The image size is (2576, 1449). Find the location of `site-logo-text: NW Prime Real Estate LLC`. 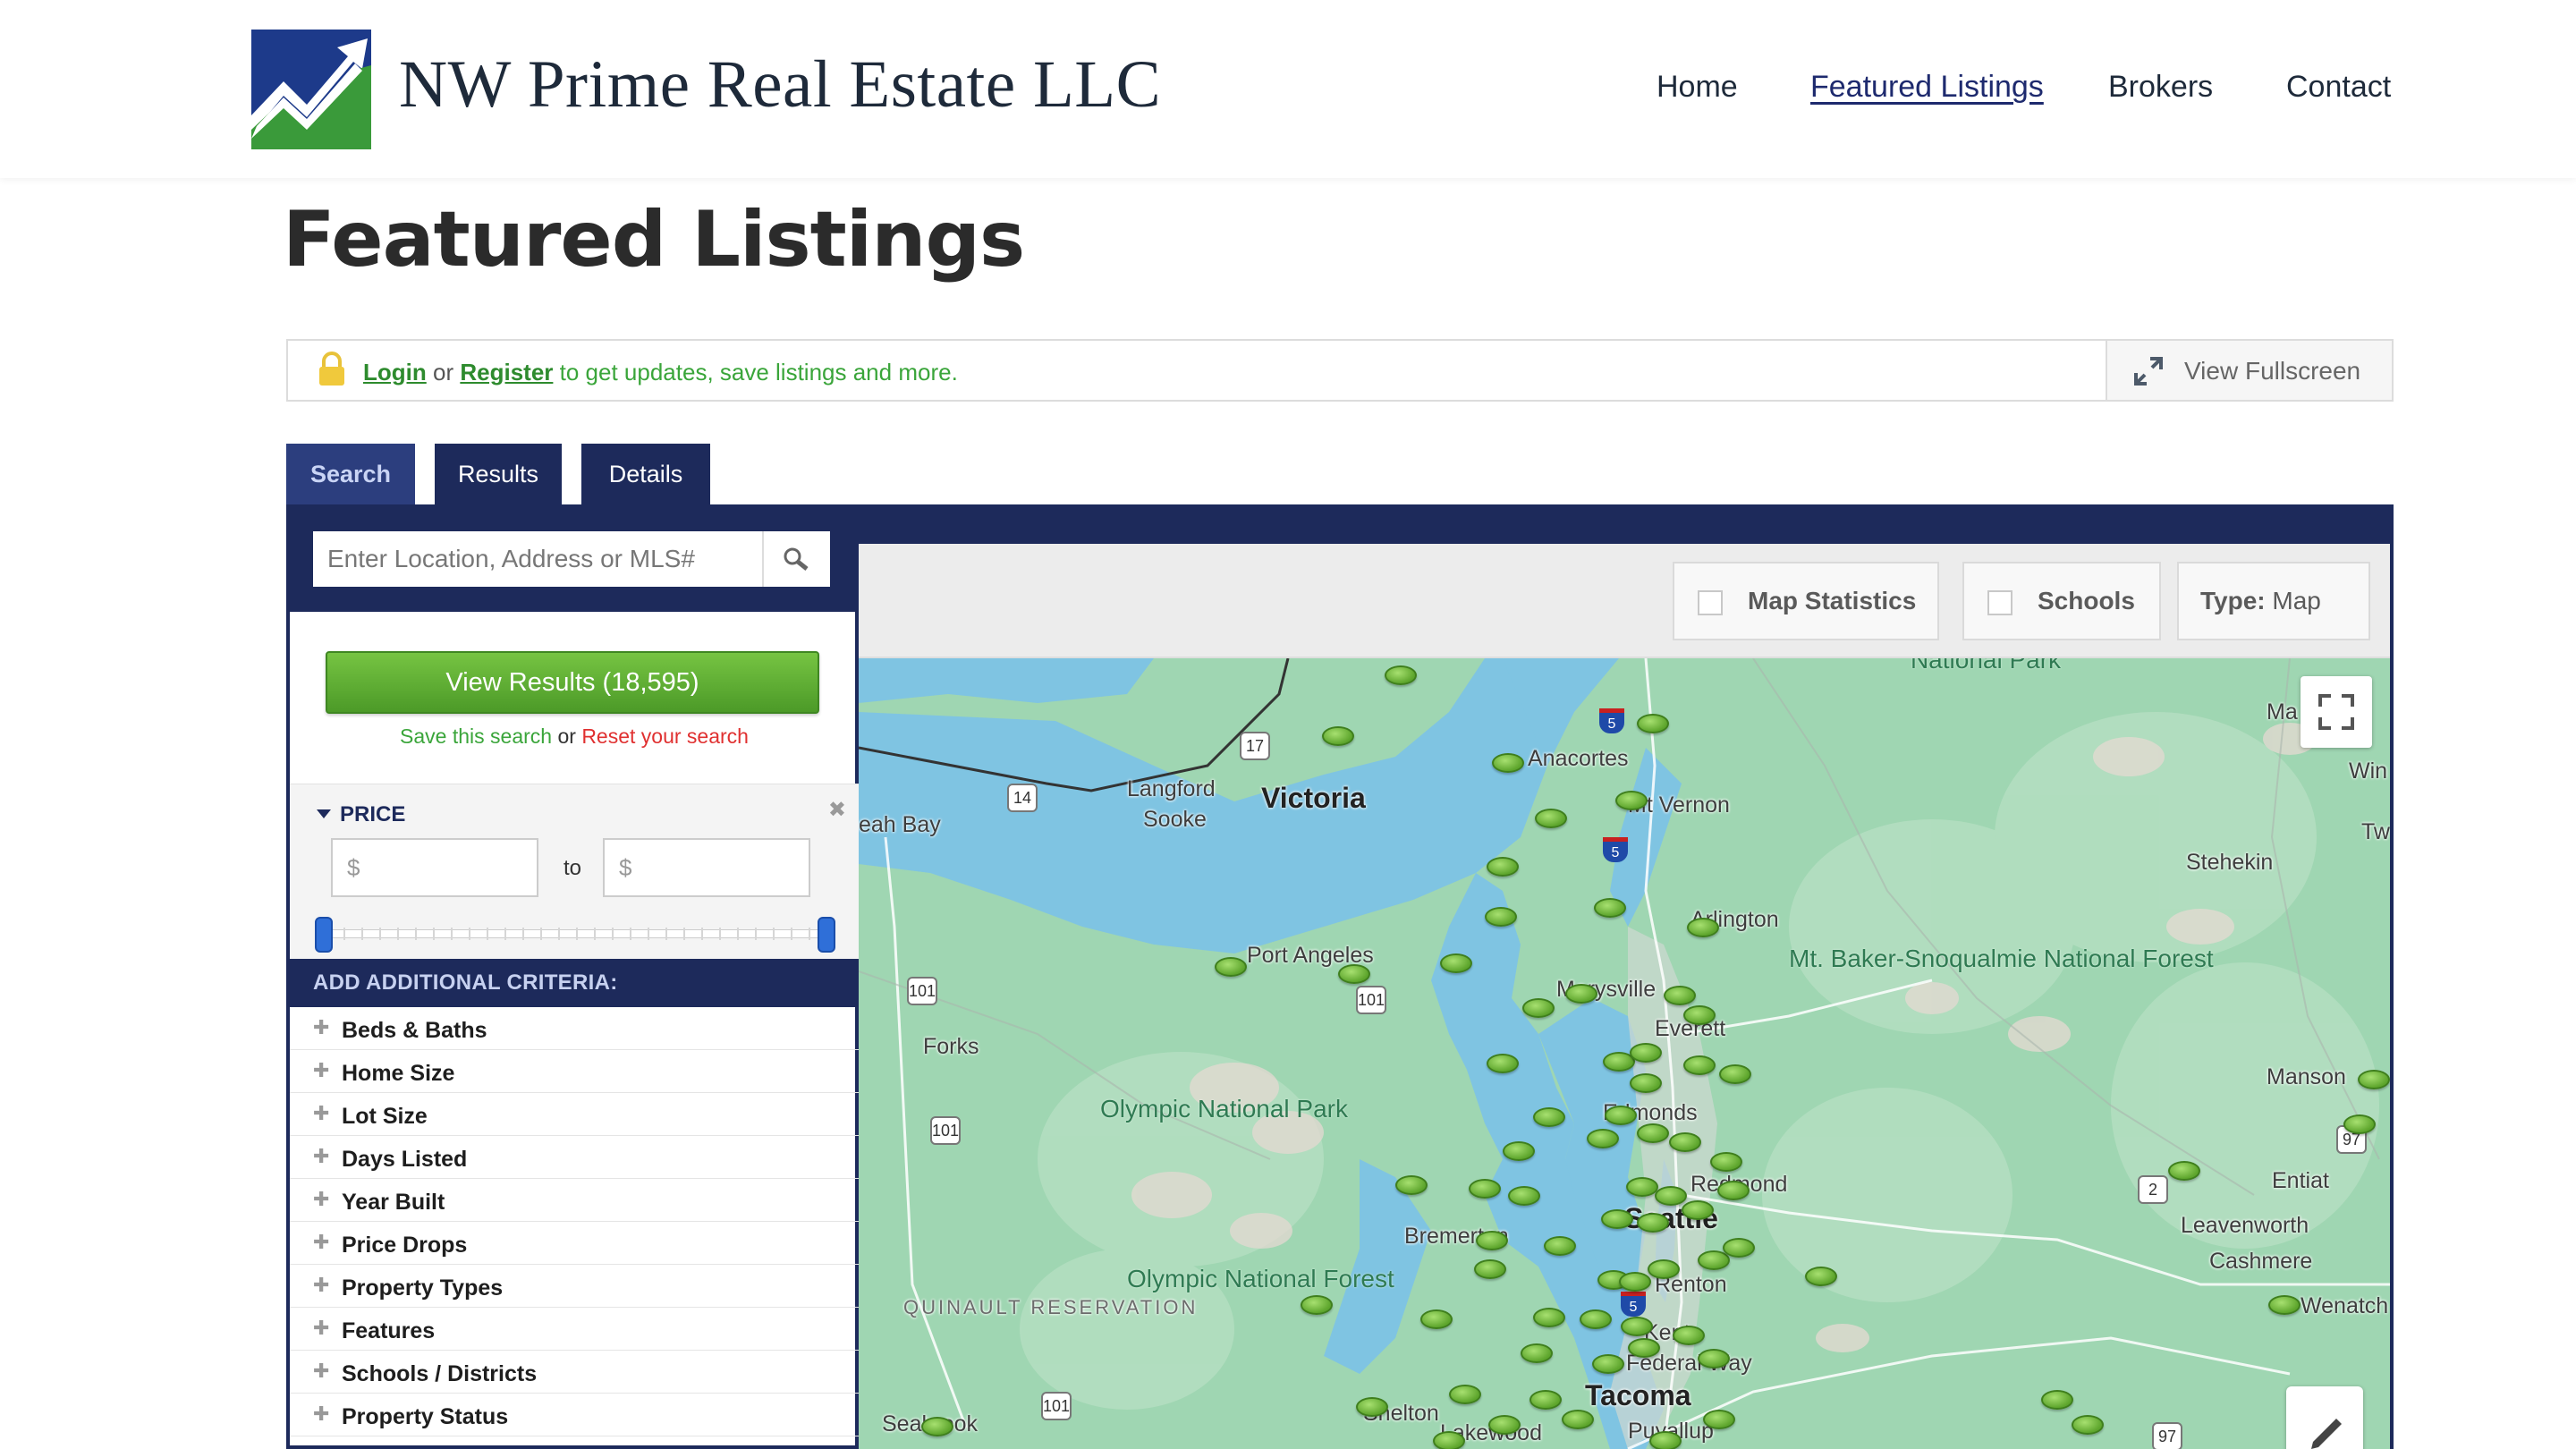

site-logo-text: NW Prime Real Estate LLC is located at coordinates (780, 85).